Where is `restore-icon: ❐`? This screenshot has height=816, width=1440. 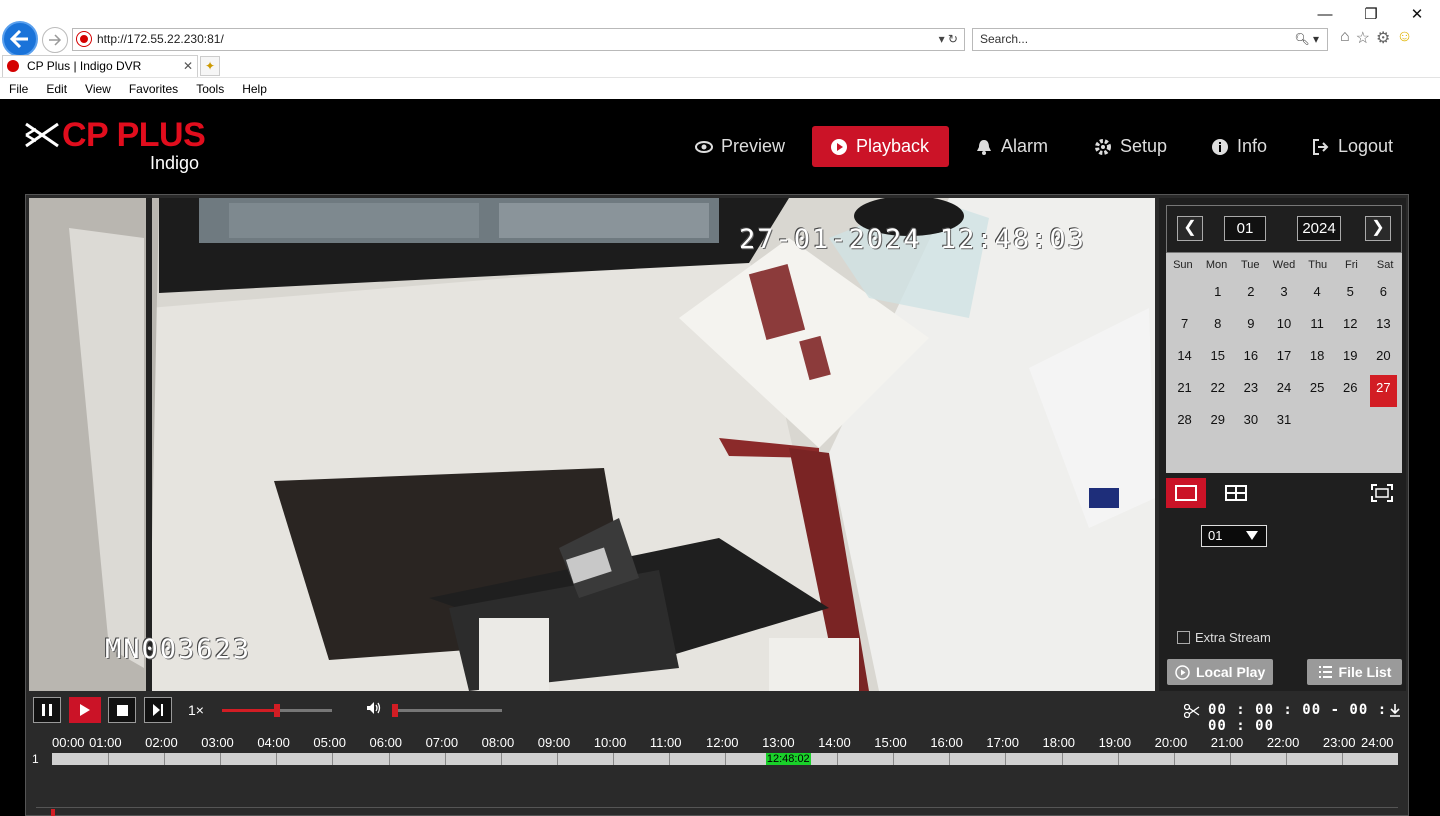 restore-icon: ❐ is located at coordinates (1371, 15).